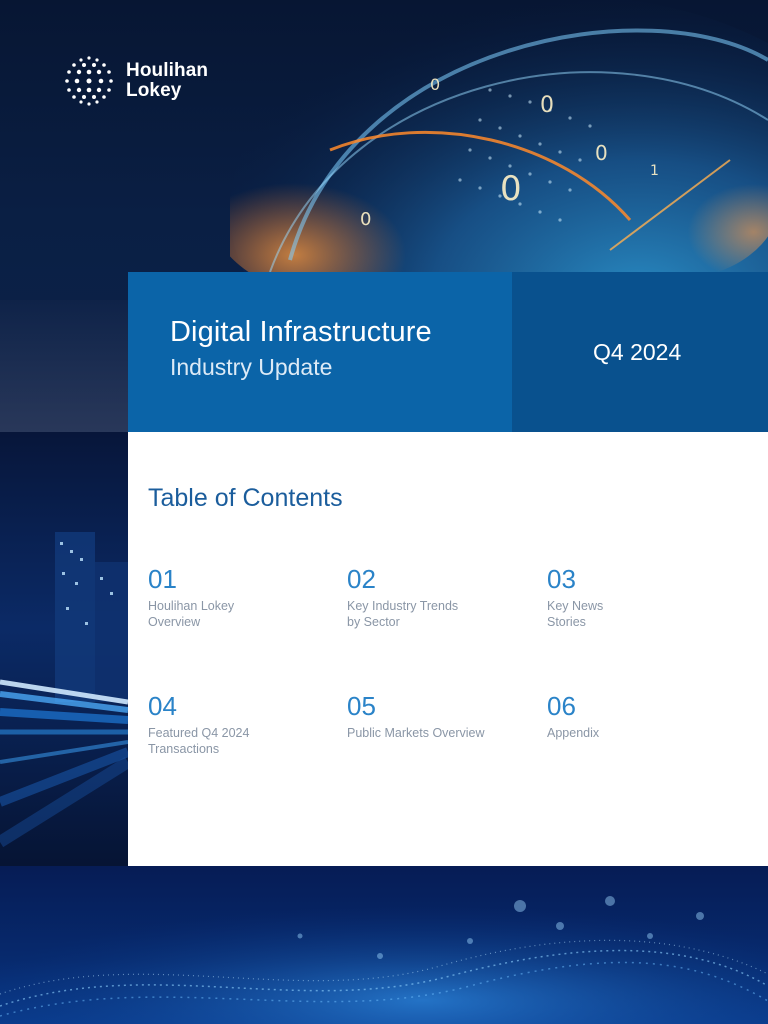  What do you see at coordinates (167, 70) in the screenshot?
I see `company-name-line1: Houlihan` at bounding box center [167, 70].